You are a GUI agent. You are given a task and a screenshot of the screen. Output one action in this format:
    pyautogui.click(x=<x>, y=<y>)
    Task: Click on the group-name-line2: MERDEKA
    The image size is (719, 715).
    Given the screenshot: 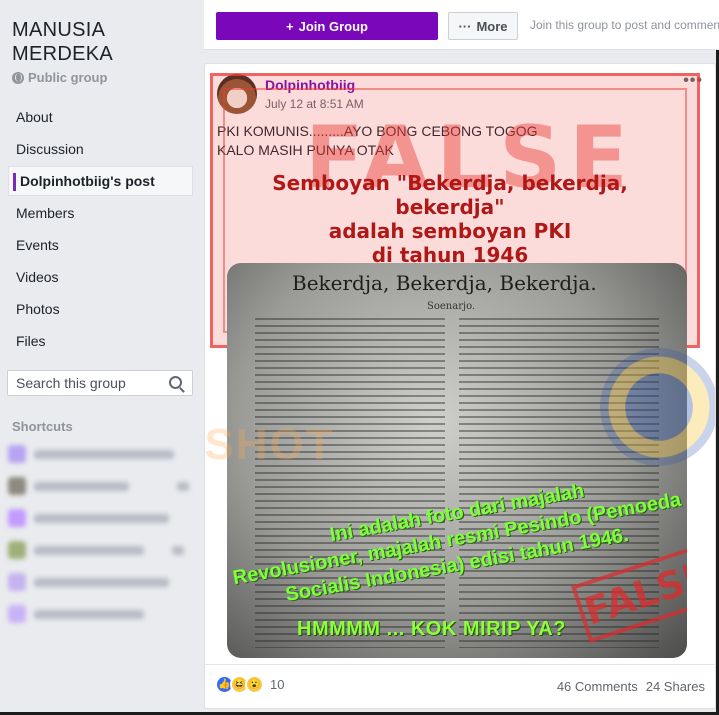 What is the action you would take?
    pyautogui.click(x=63, y=54)
    